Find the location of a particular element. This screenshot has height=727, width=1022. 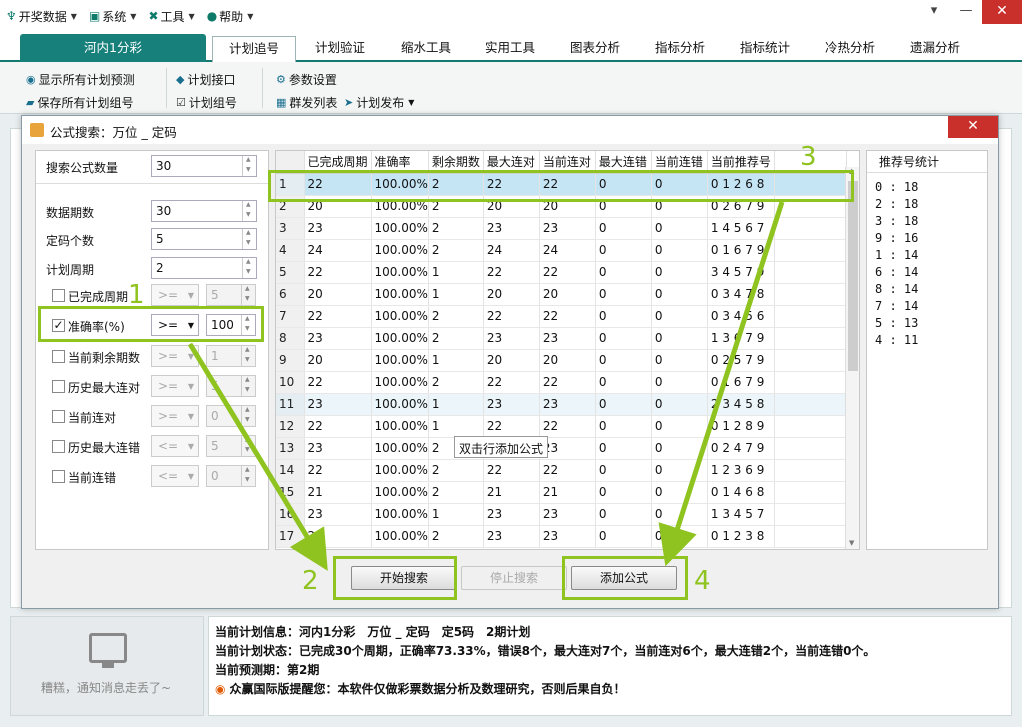

current-win-checkbox is located at coordinates (58, 416).